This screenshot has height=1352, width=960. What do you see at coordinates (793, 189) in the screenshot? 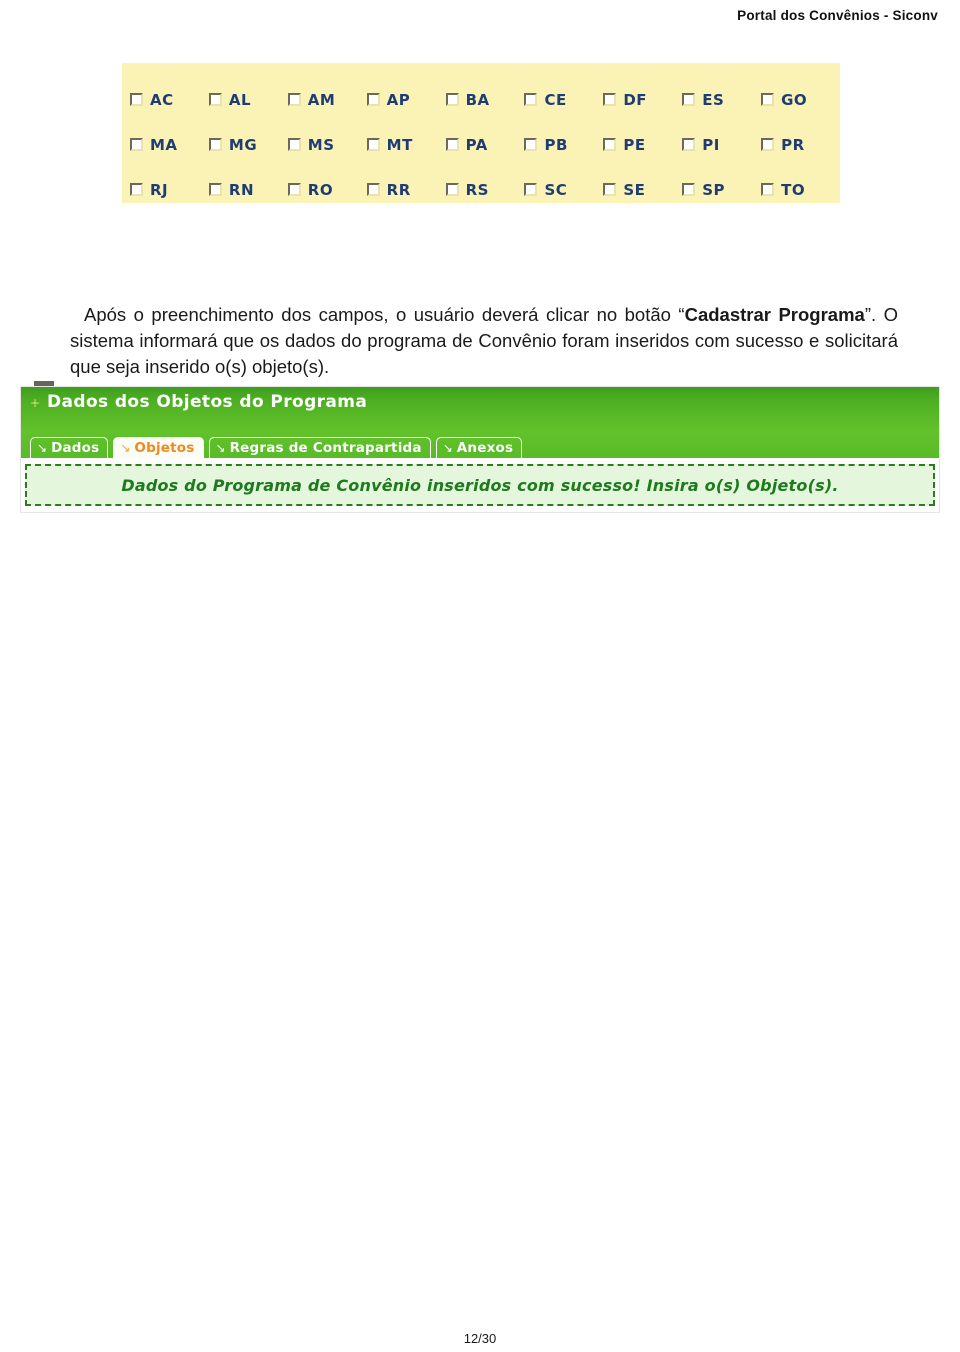
I see `state-label: TO` at bounding box center [793, 189].